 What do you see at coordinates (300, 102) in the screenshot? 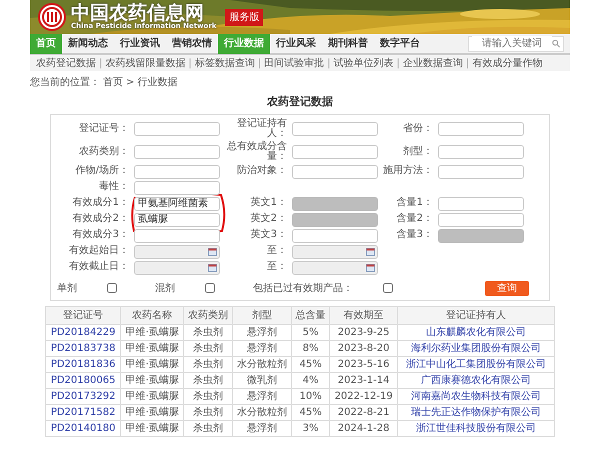
I see `page-title: 农药登记数据` at bounding box center [300, 102].